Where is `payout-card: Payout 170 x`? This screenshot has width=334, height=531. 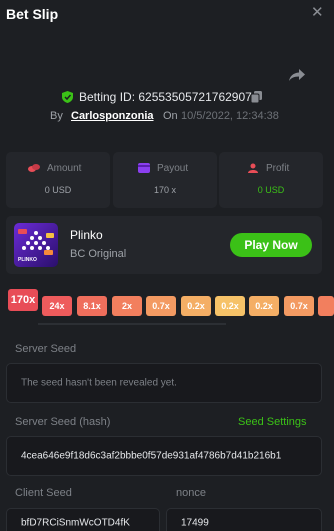 payout-card: Payout 170 x is located at coordinates (165, 180).